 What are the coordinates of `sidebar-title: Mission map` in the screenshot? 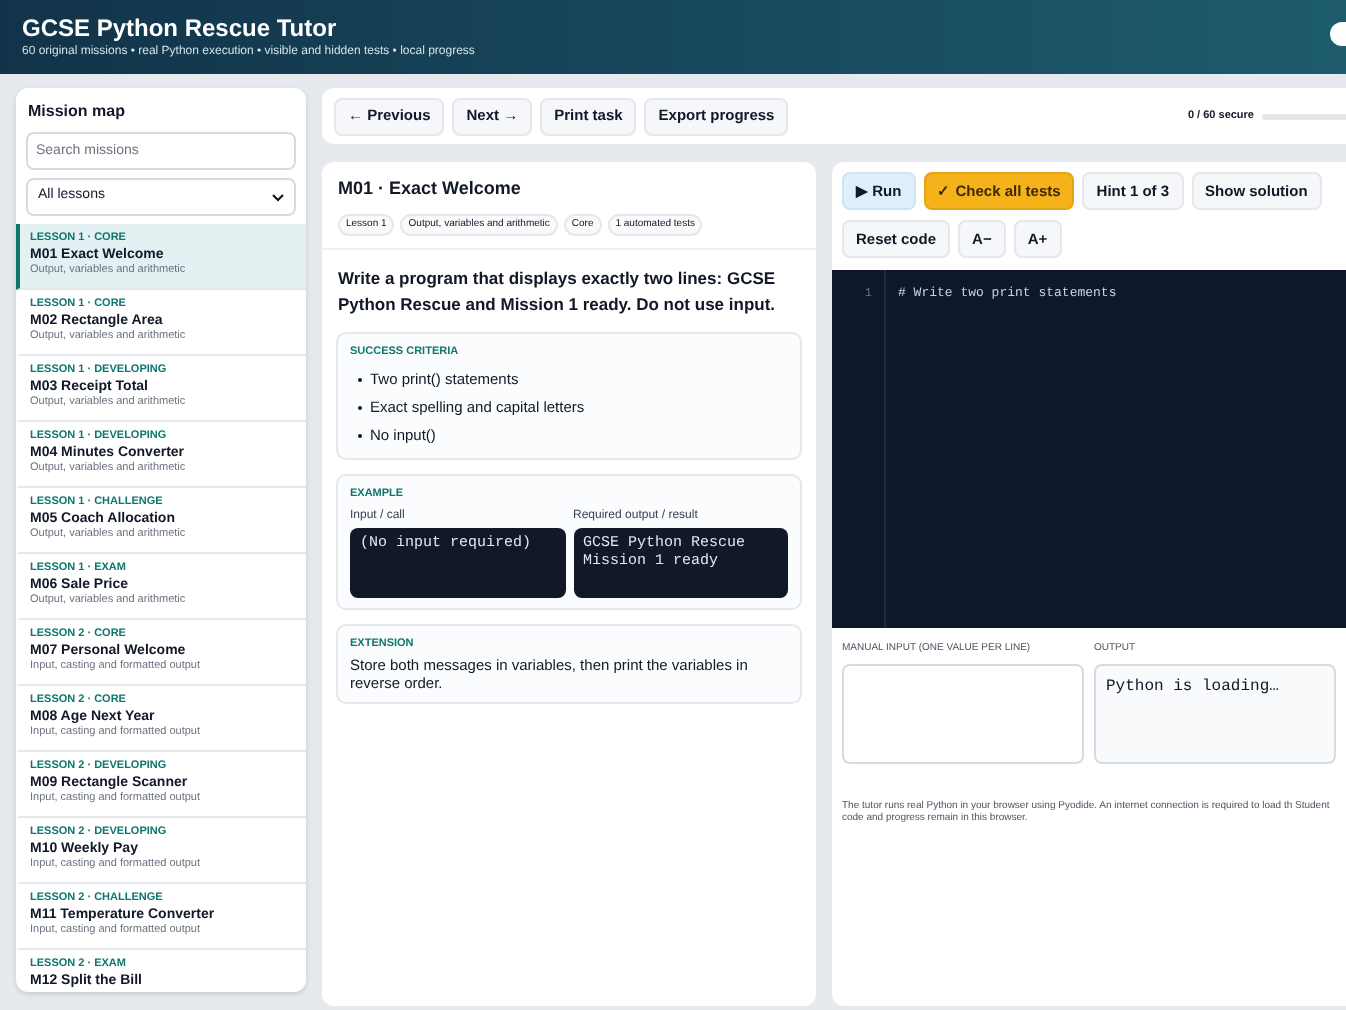 It's located at (76, 112).